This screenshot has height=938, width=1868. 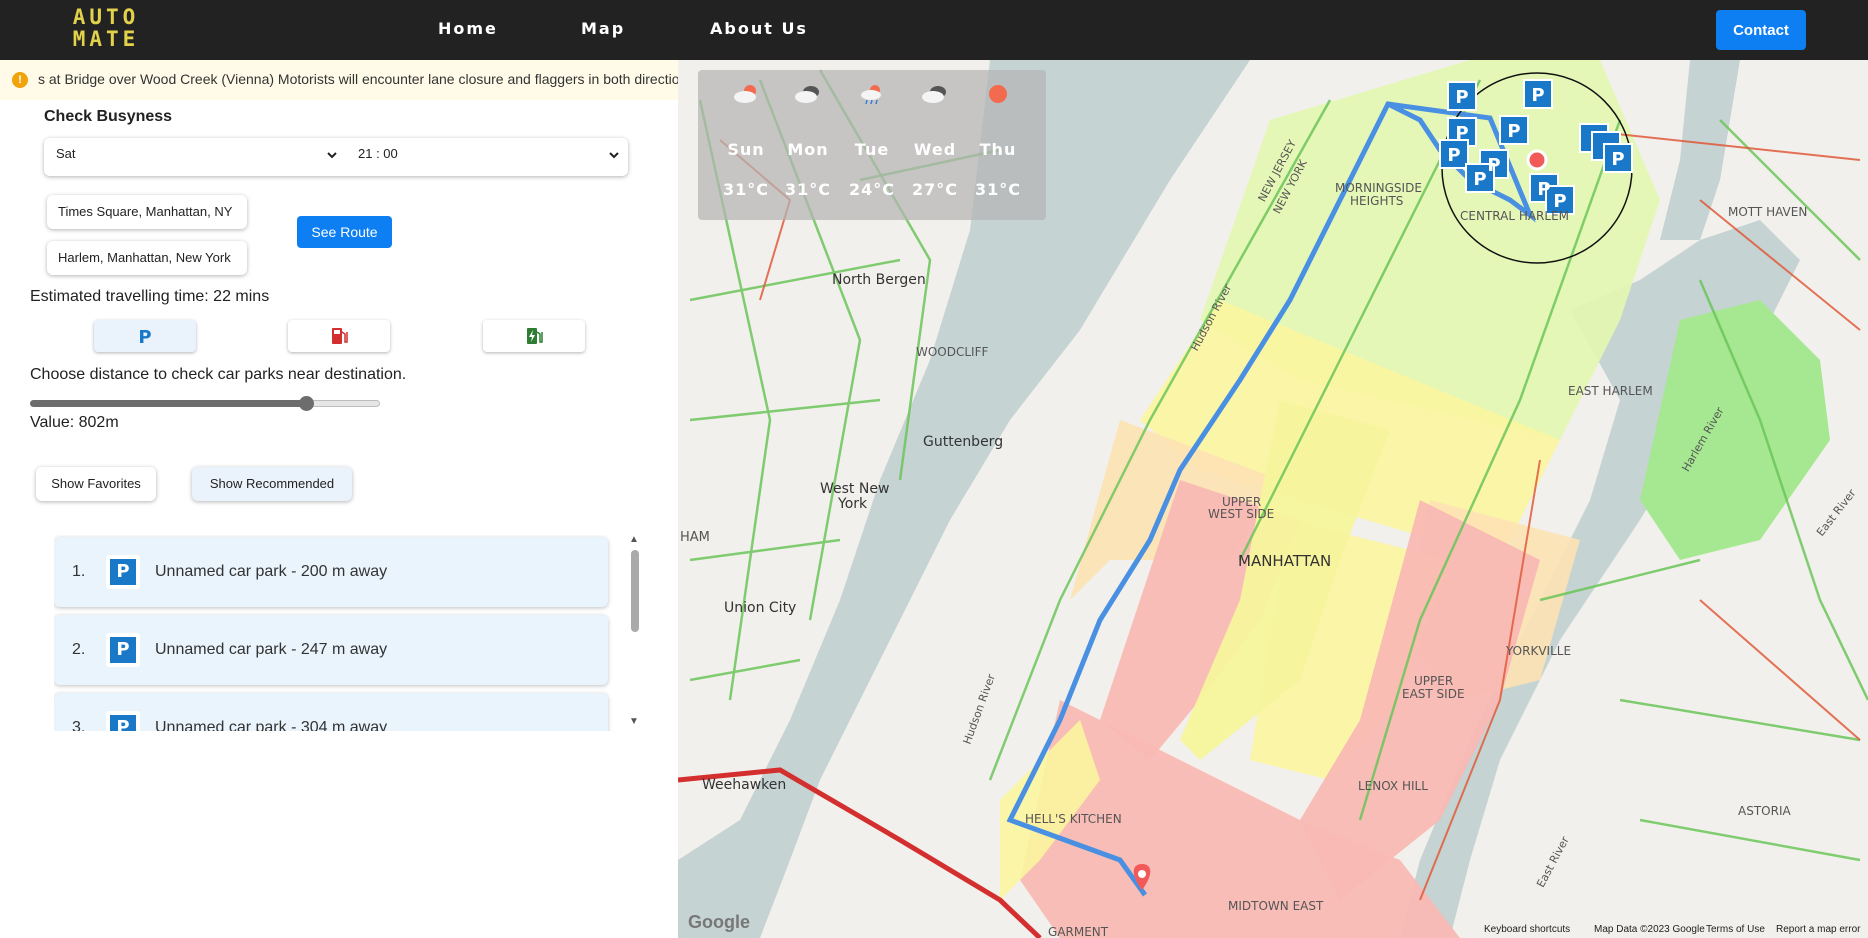 What do you see at coordinates (272, 484) in the screenshot?
I see `show-recommended-button: Show Recommended` at bounding box center [272, 484].